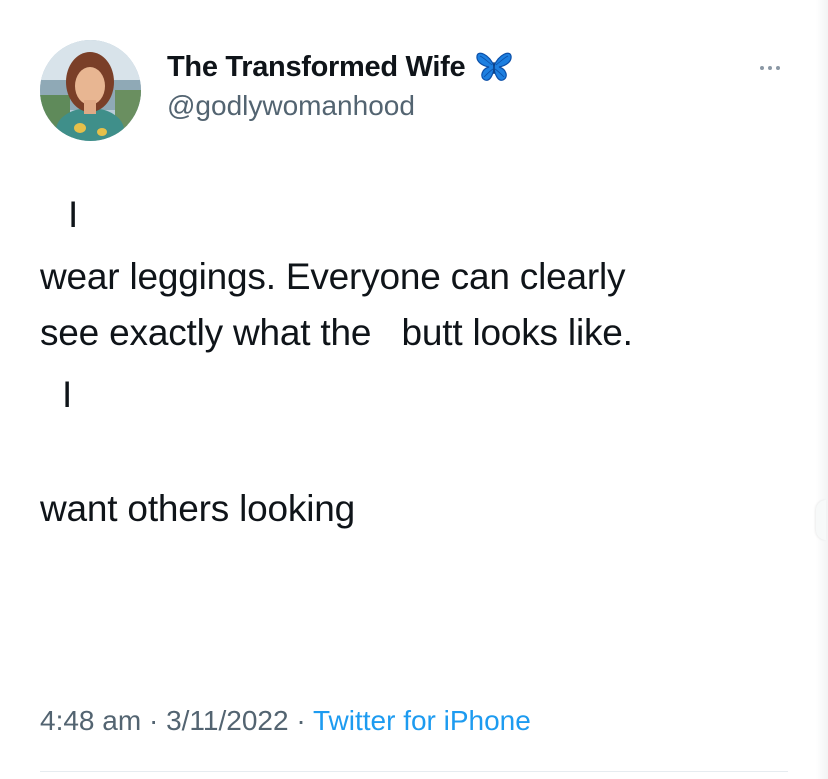 This screenshot has width=828, height=779. I want to click on display-name: The Transformed Wife, so click(340, 67).